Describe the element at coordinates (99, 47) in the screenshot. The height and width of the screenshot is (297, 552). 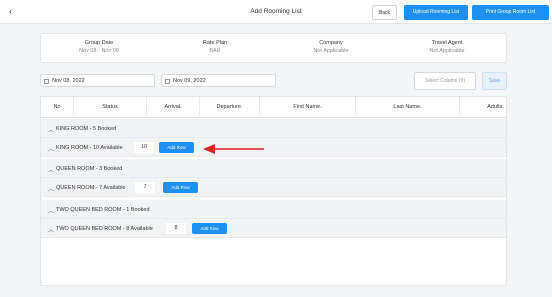
I see `group-date: Group Date Nov 08 - Nov 09` at that location.